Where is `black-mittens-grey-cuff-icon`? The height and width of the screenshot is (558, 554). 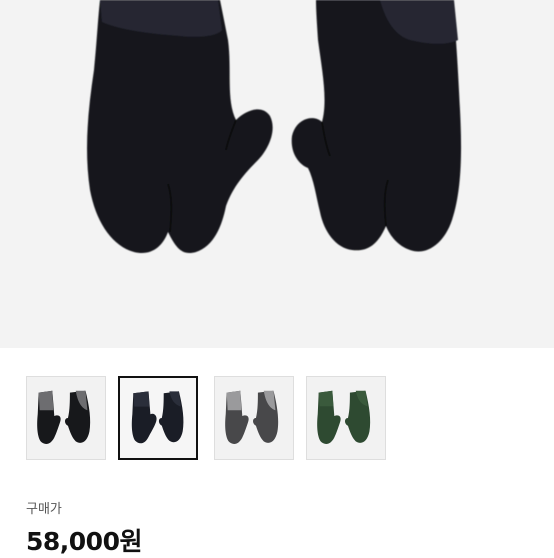
black-mittens-grey-cuff-icon is located at coordinates (64, 417).